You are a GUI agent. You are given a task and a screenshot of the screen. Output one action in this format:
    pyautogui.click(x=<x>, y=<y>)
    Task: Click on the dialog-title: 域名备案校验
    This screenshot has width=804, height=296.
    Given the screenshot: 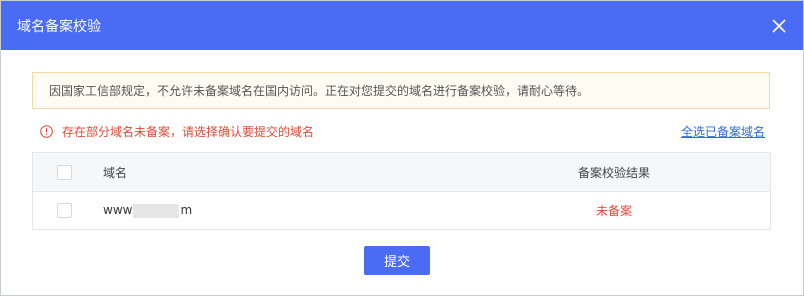 What is the action you would take?
    pyautogui.click(x=59, y=26)
    